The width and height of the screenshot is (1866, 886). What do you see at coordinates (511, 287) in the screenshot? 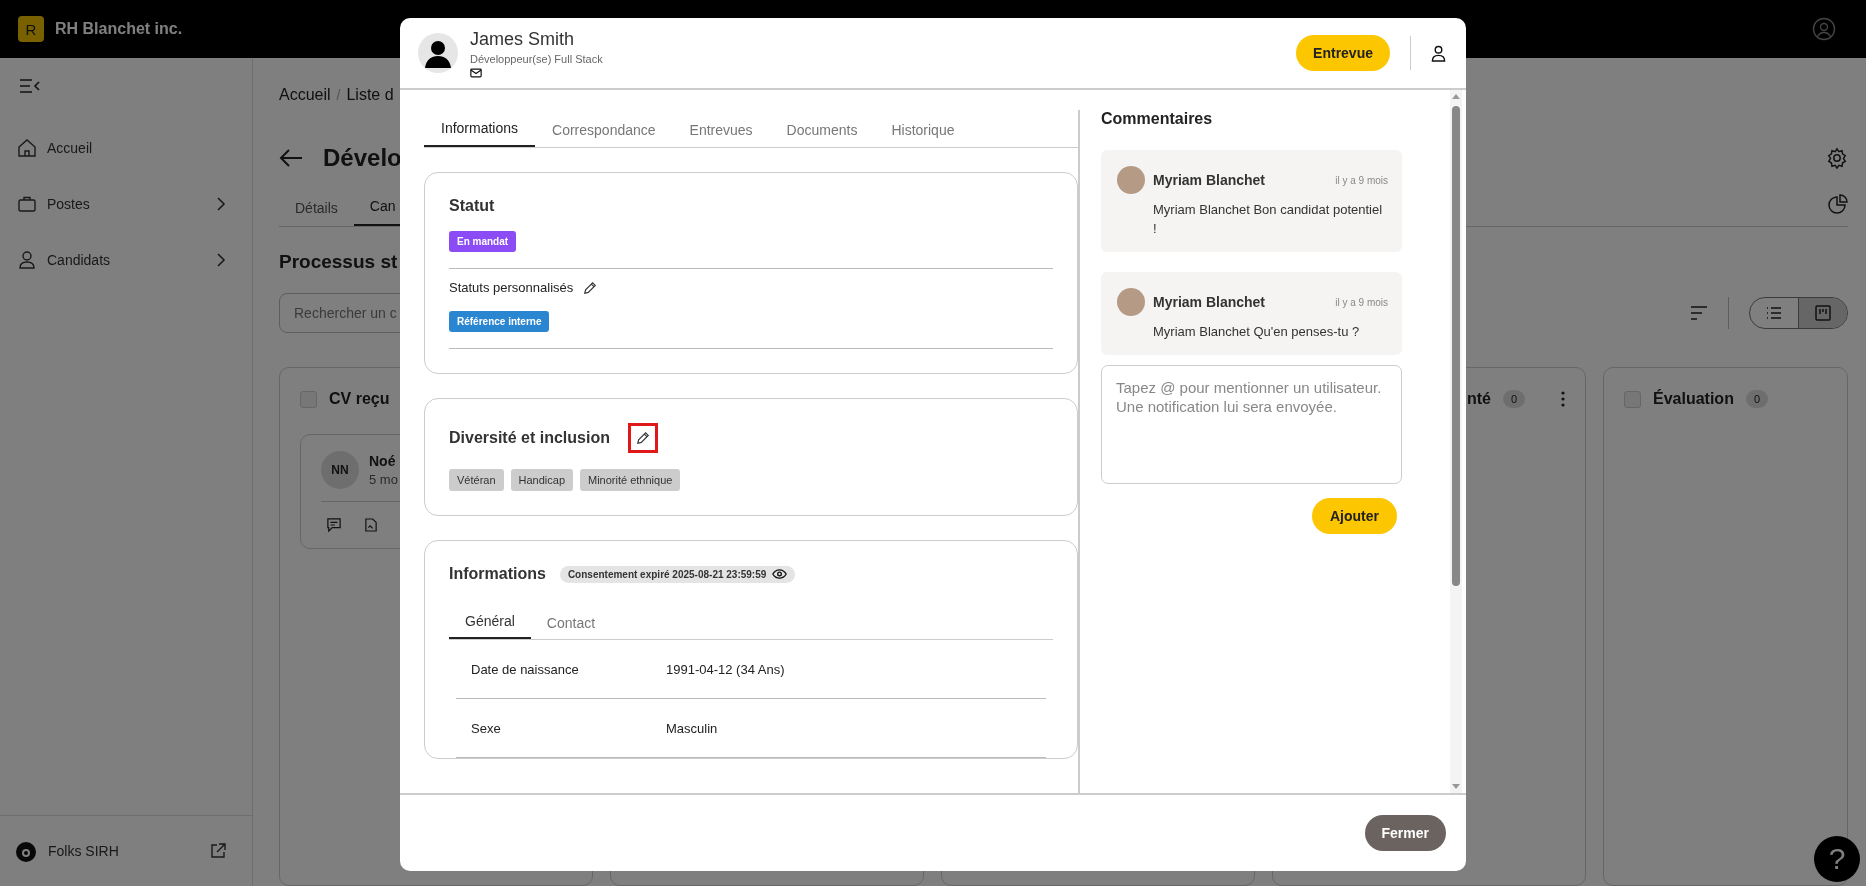
I see `custom-status-label: Statuts personnalisés` at bounding box center [511, 287].